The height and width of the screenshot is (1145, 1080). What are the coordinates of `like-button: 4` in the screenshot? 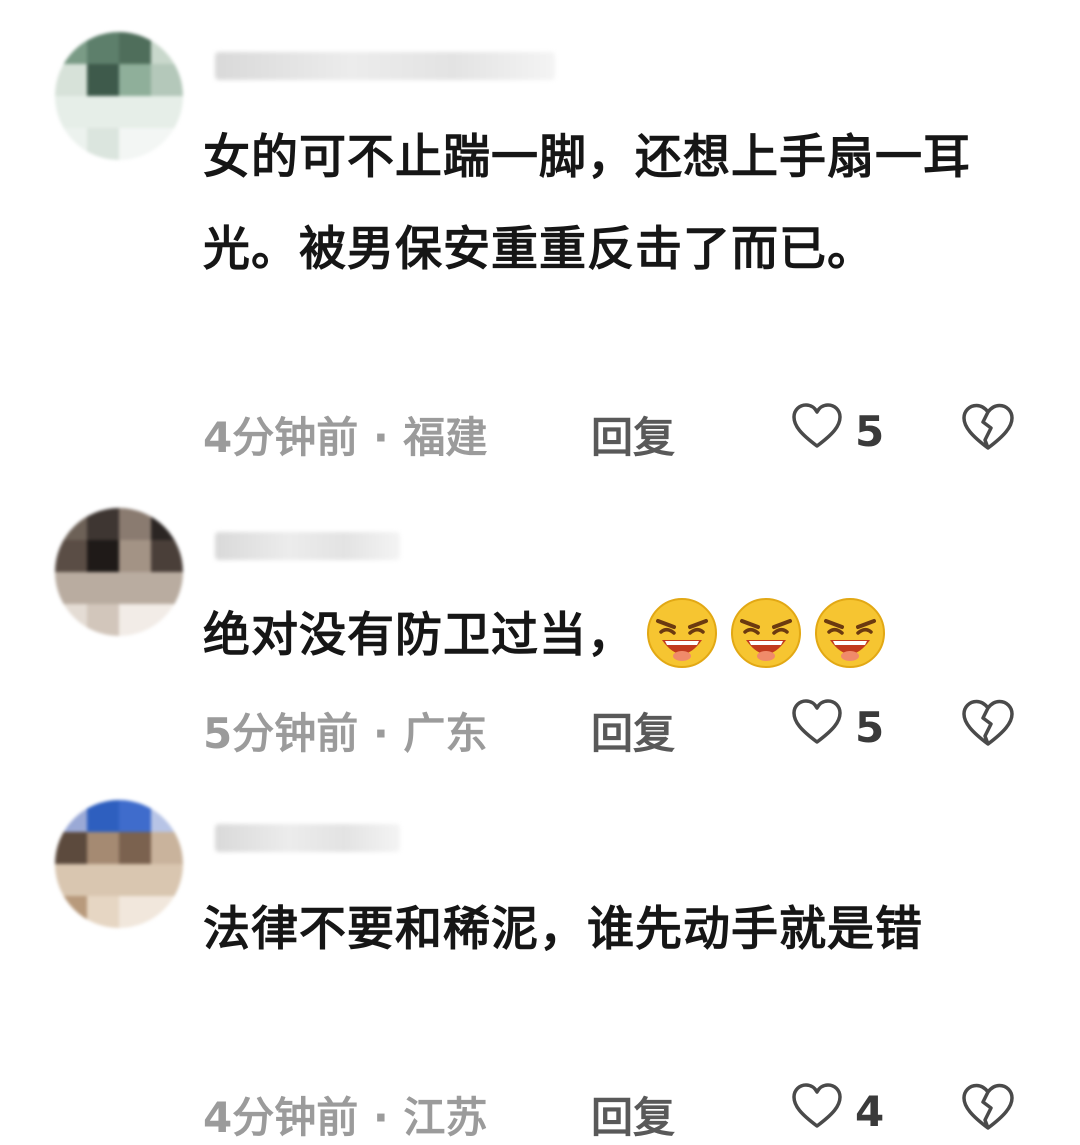 It's located at (837, 1111).